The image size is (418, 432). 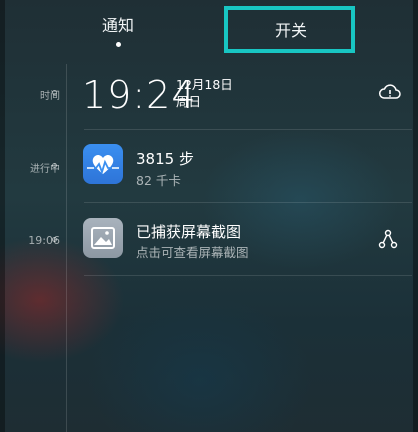 I want to click on timeline-label-time: 时间, so click(x=50, y=96).